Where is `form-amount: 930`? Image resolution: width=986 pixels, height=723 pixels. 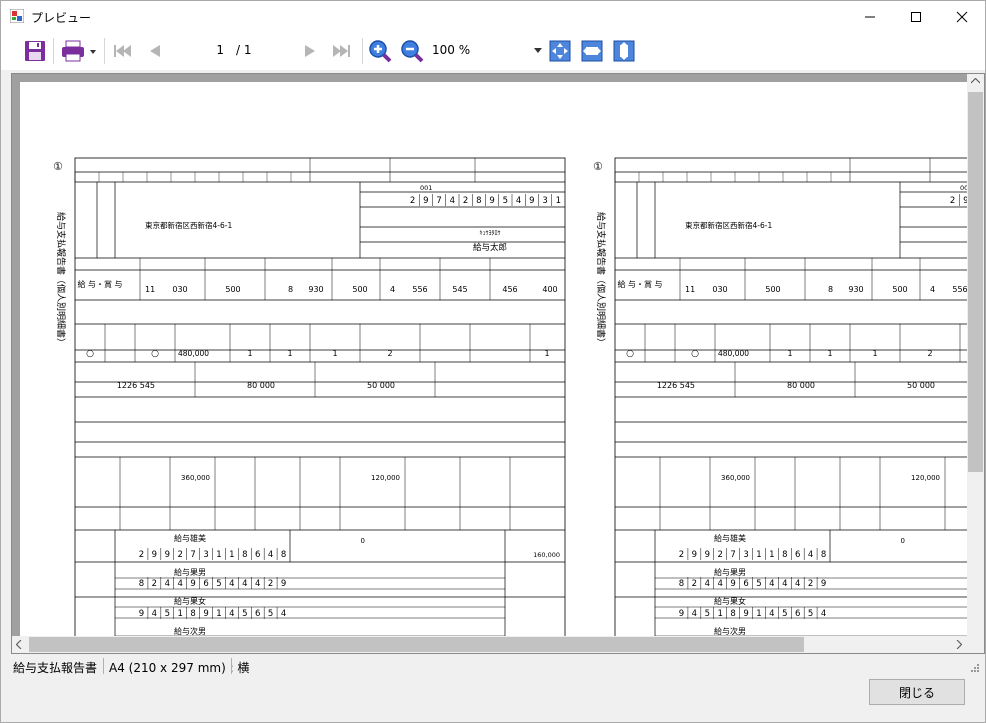
form-amount: 930 is located at coordinates (315, 289).